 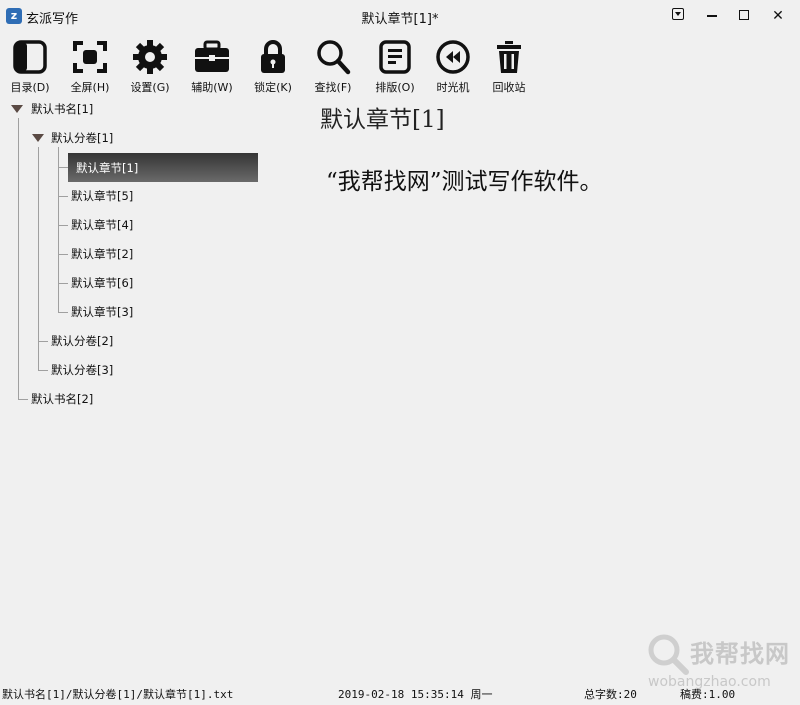 I want to click on toolbox-icon, so click(x=212, y=56).